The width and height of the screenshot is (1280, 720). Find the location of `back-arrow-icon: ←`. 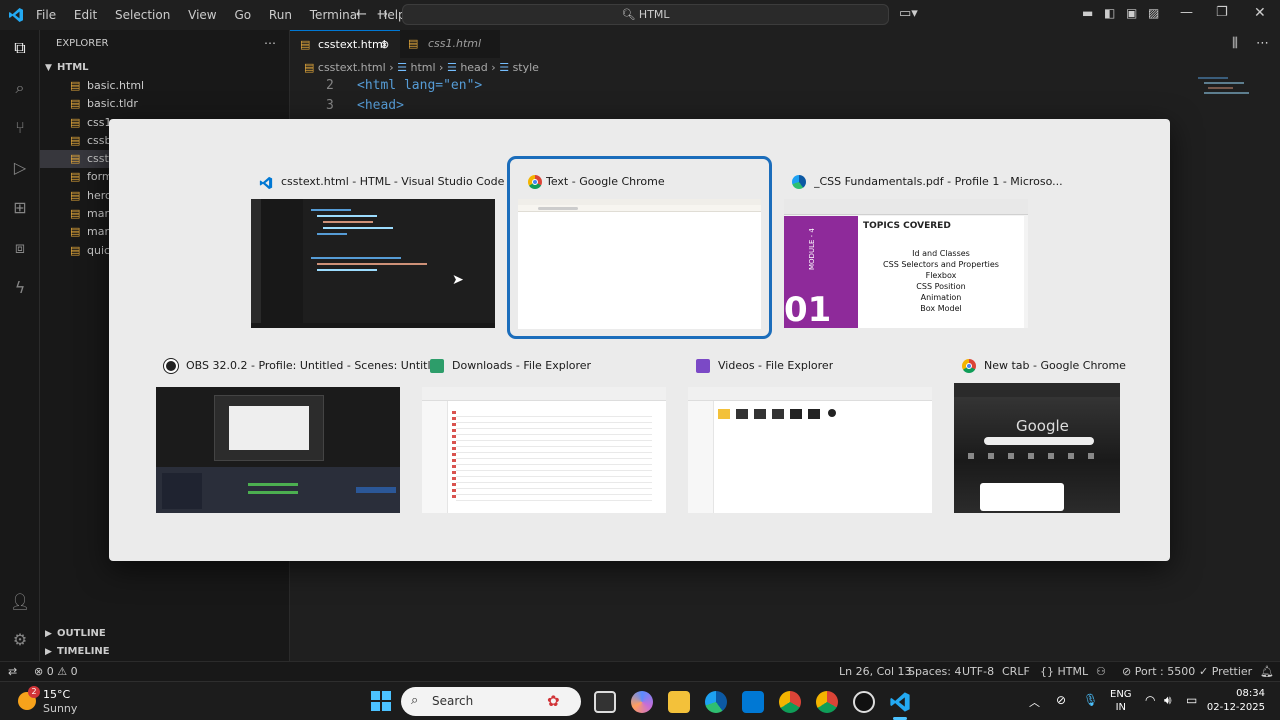

back-arrow-icon: ← is located at coordinates (361, 14).